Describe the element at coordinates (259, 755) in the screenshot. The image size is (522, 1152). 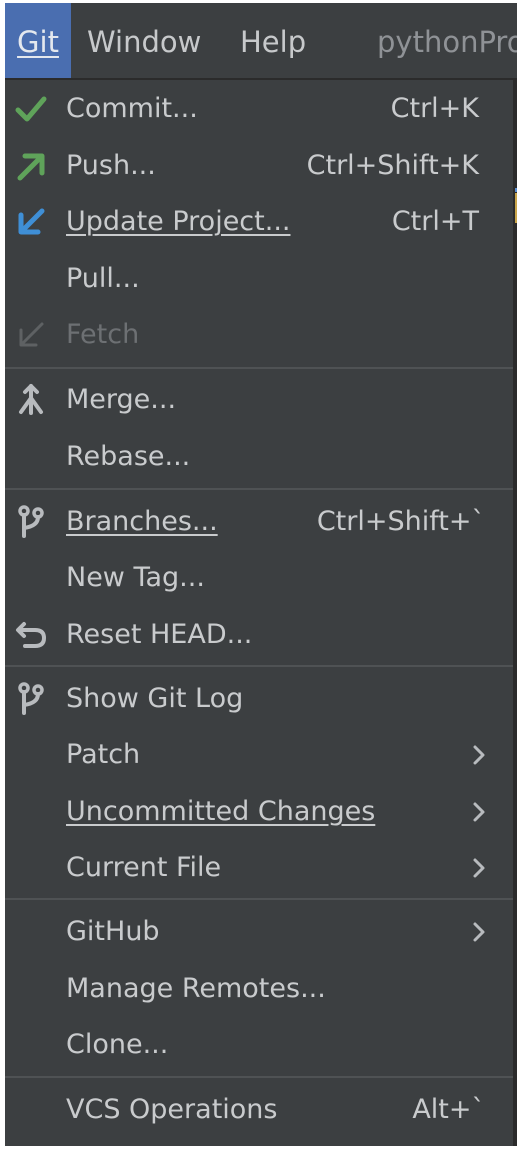
I see `menu-item-patch: Patch` at that location.